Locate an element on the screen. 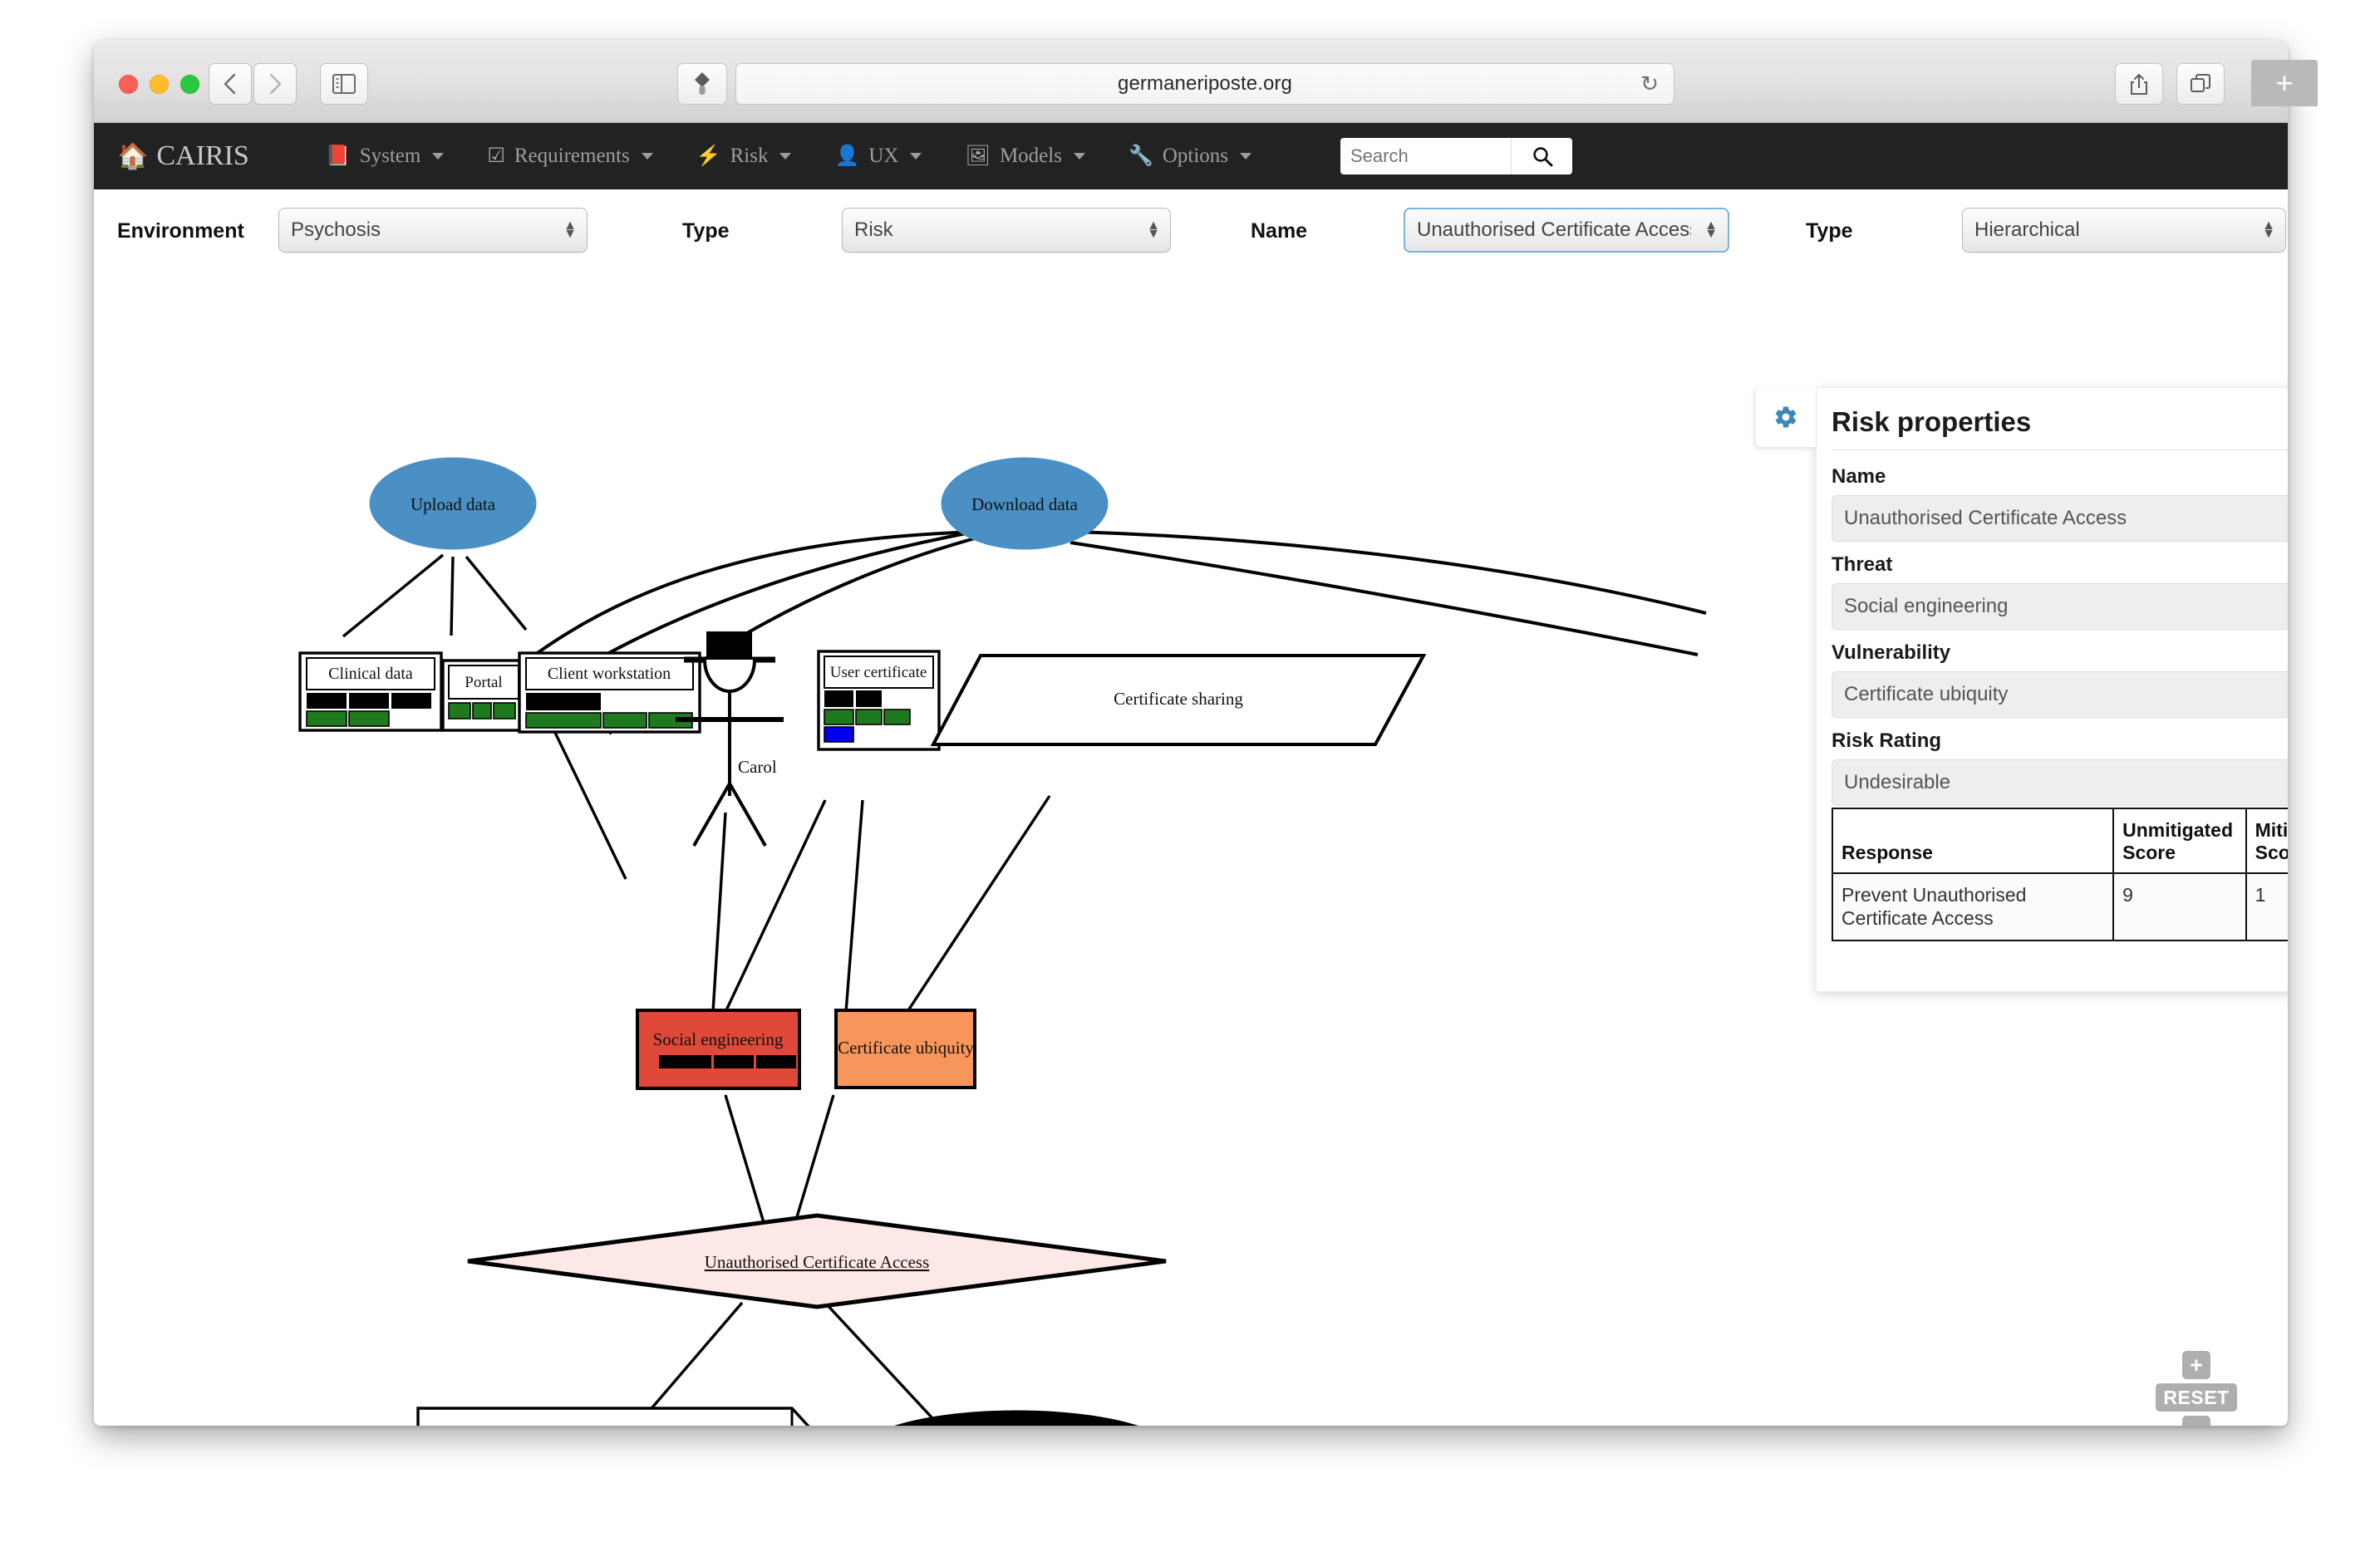 This screenshot has height=1547, width=2380. diagram-node-portal: Portal is located at coordinates (484, 695).